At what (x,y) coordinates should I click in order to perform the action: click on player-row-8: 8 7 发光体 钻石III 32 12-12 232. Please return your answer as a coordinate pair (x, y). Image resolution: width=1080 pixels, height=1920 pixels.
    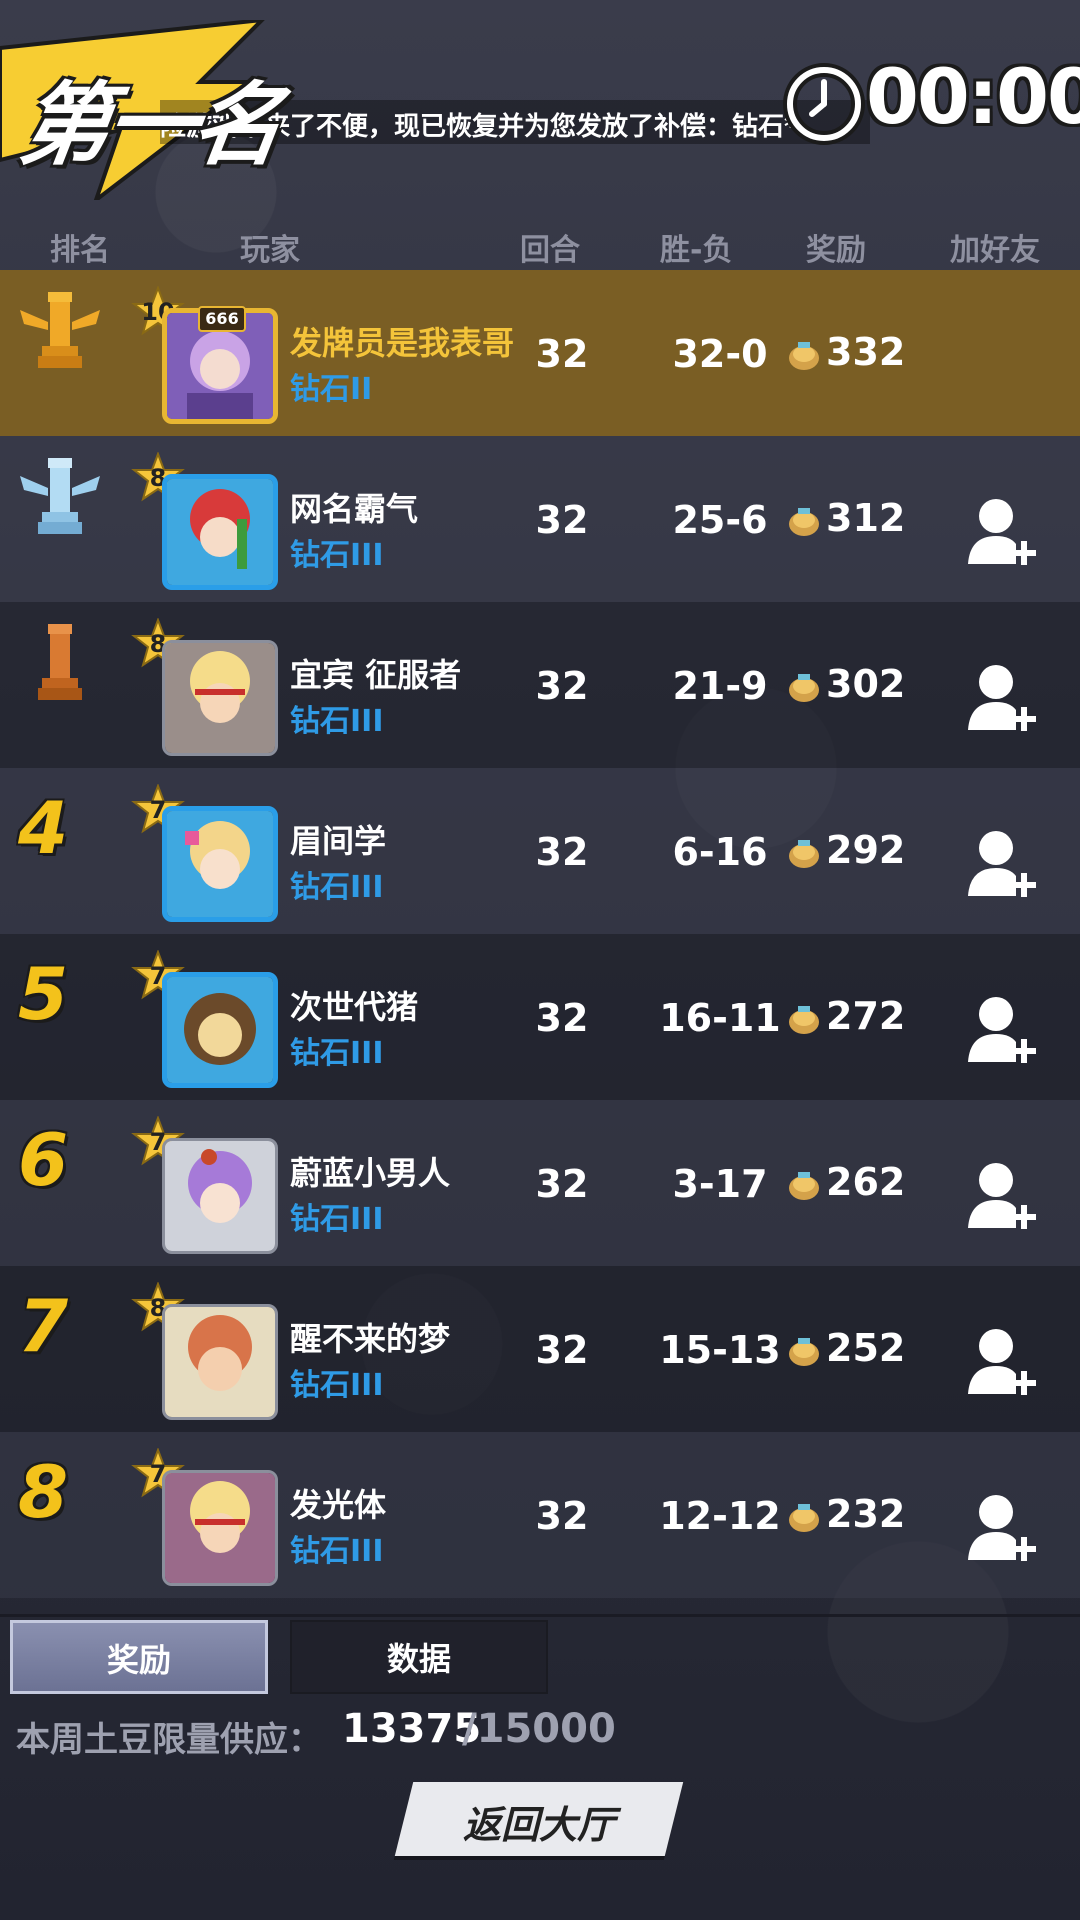
    Looking at the image, I should click on (540, 1515).